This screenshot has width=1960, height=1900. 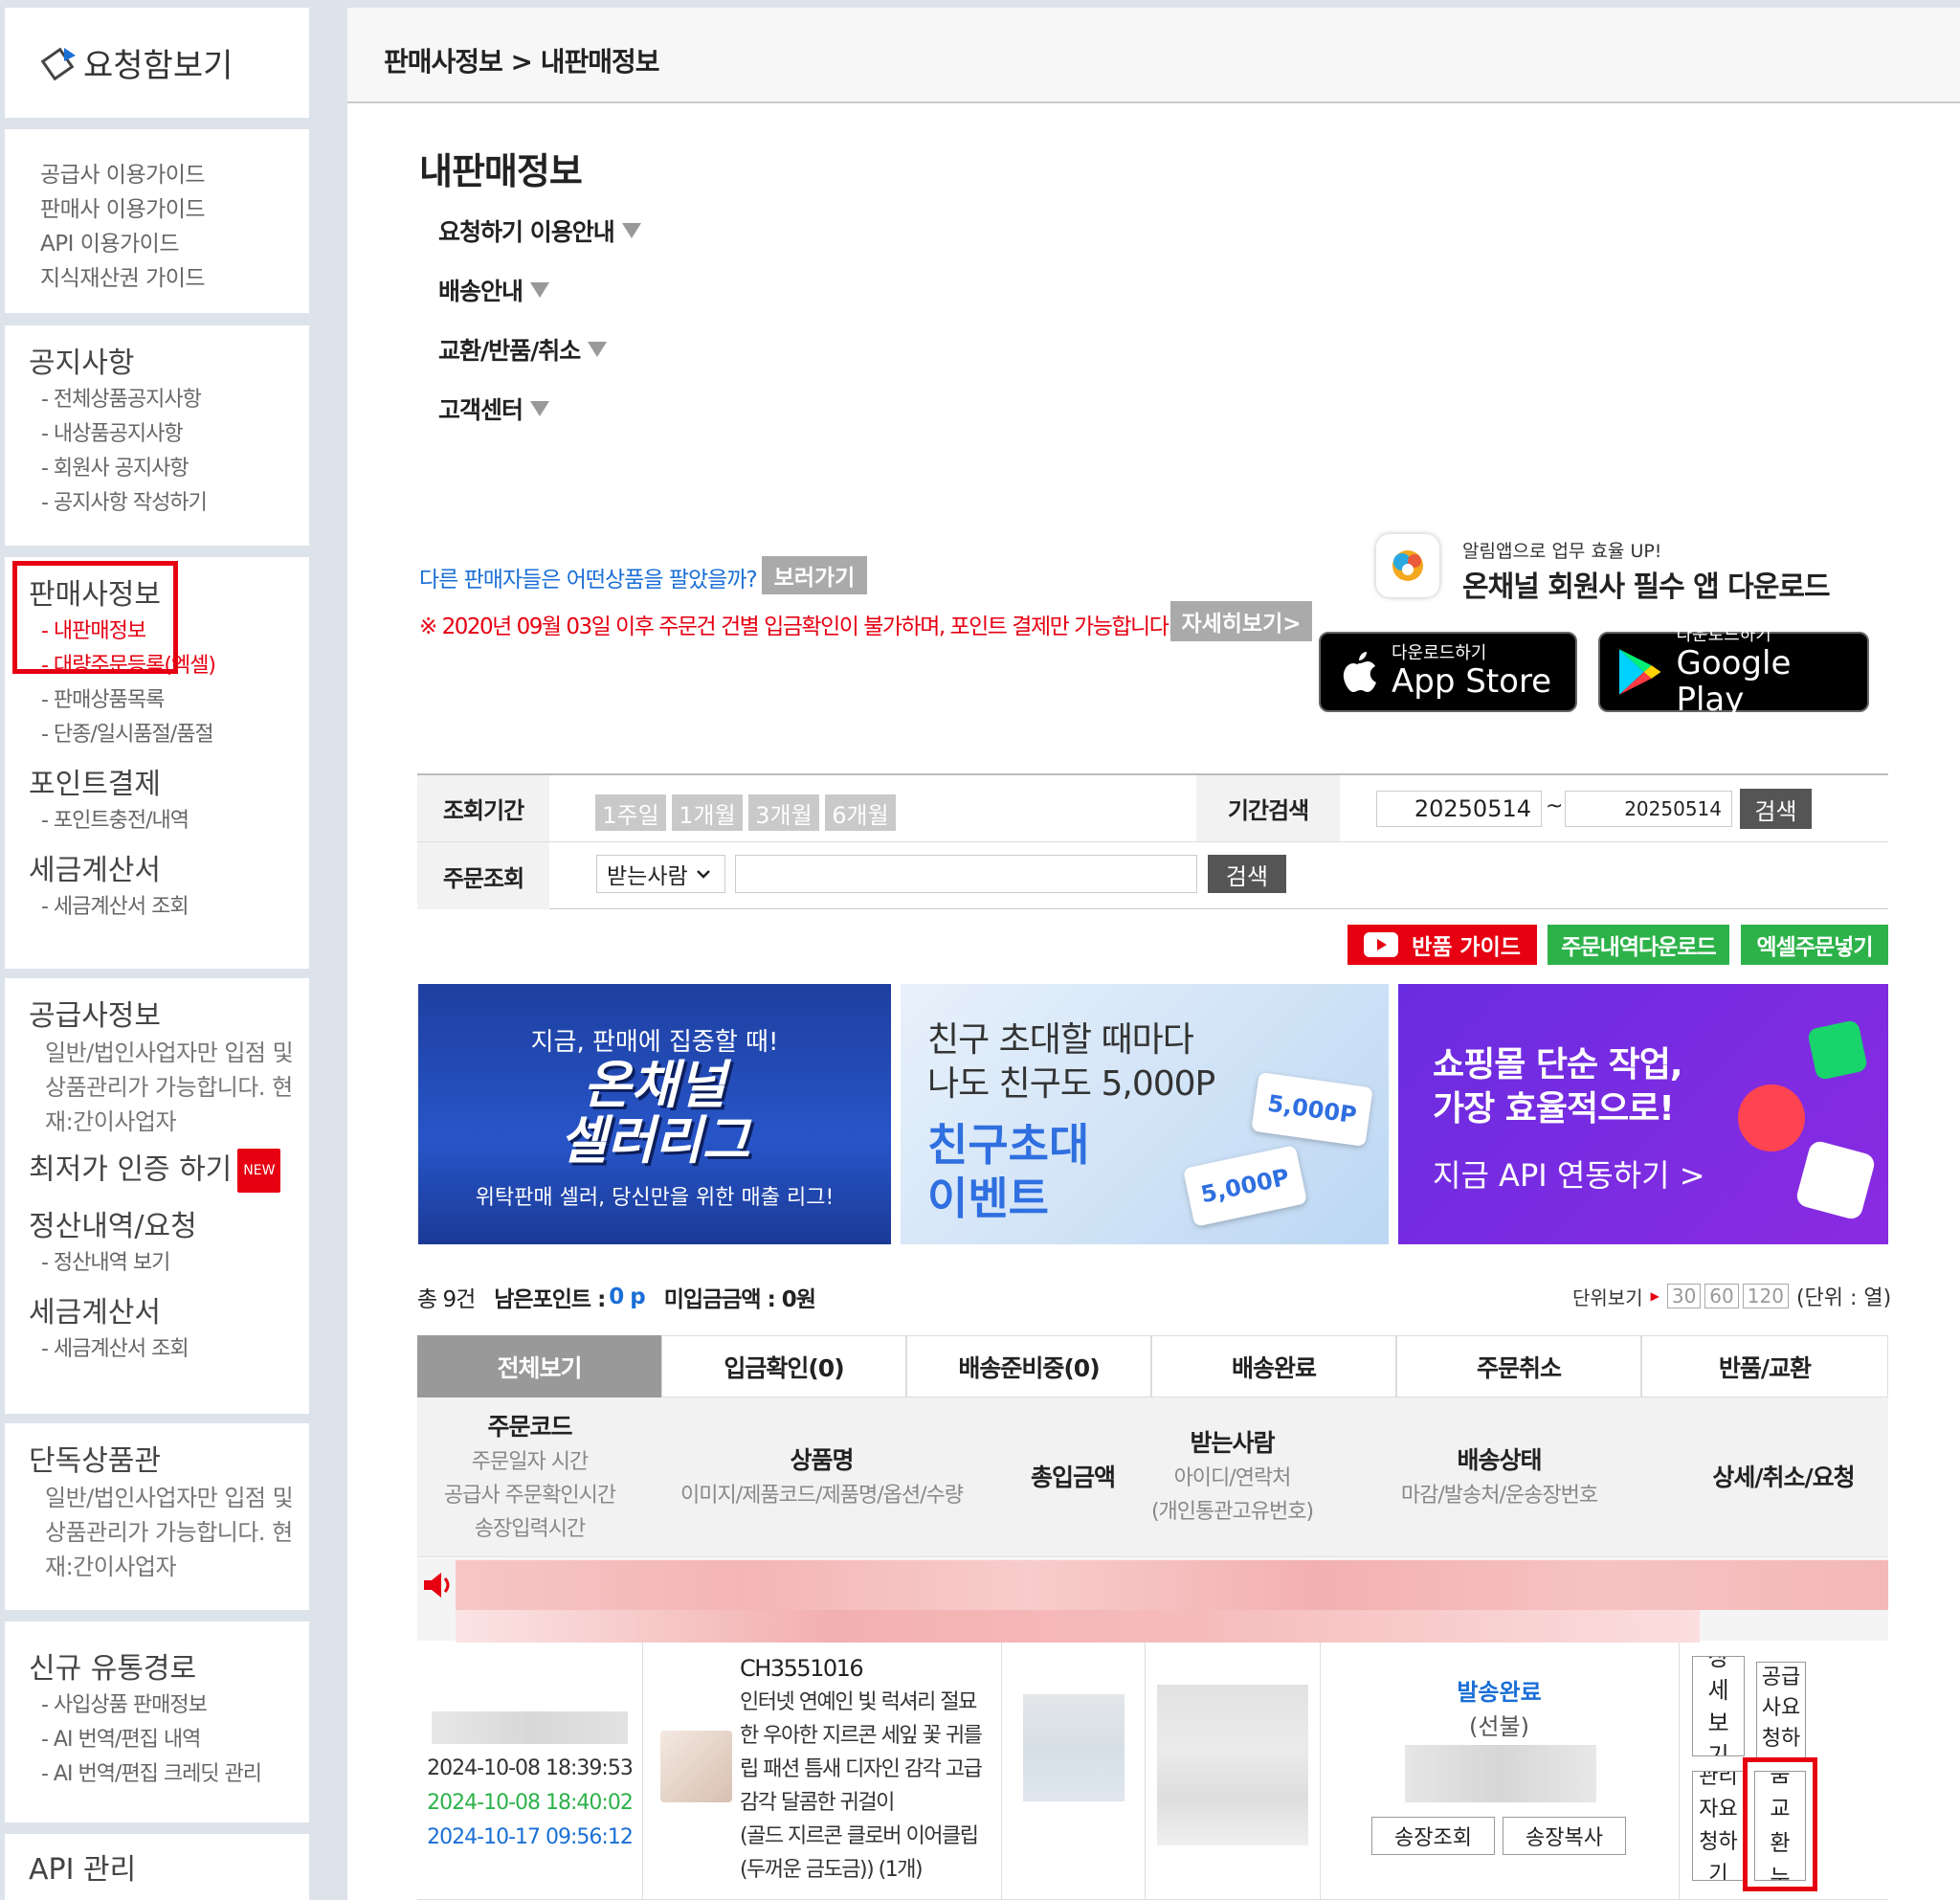 I want to click on lowest-price-link: 최저가 인증 하기 NEW, so click(x=169, y=1171).